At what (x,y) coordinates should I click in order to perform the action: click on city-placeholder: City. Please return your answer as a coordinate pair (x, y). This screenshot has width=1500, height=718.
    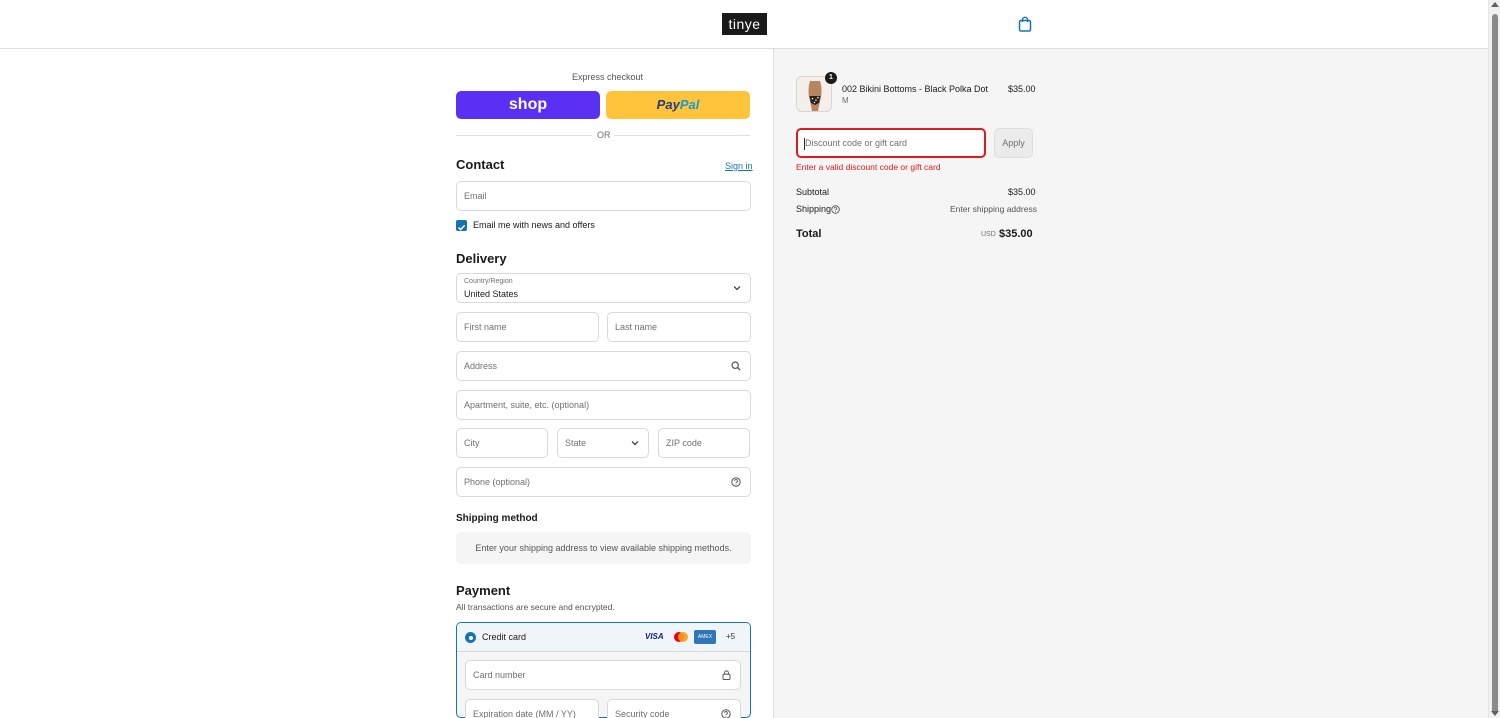
    Looking at the image, I should click on (472, 443).